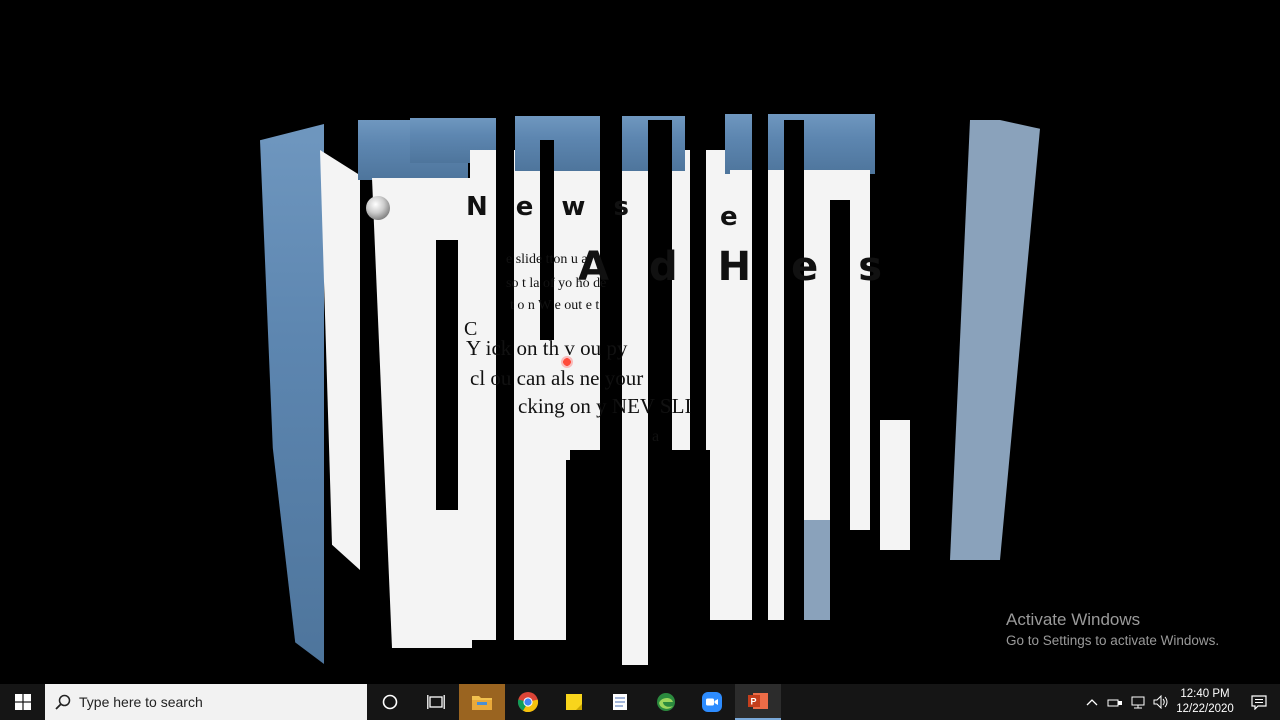 Image resolution: width=1280 pixels, height=720 pixels. I want to click on slide-headline-fragment: AdHes, so click(750, 267).